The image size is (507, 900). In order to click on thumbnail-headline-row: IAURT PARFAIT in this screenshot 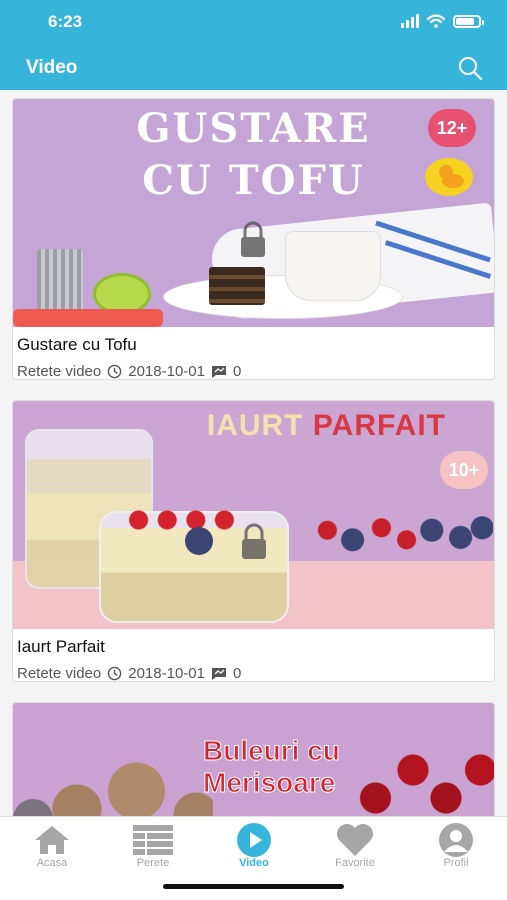, I will do `click(326, 426)`.